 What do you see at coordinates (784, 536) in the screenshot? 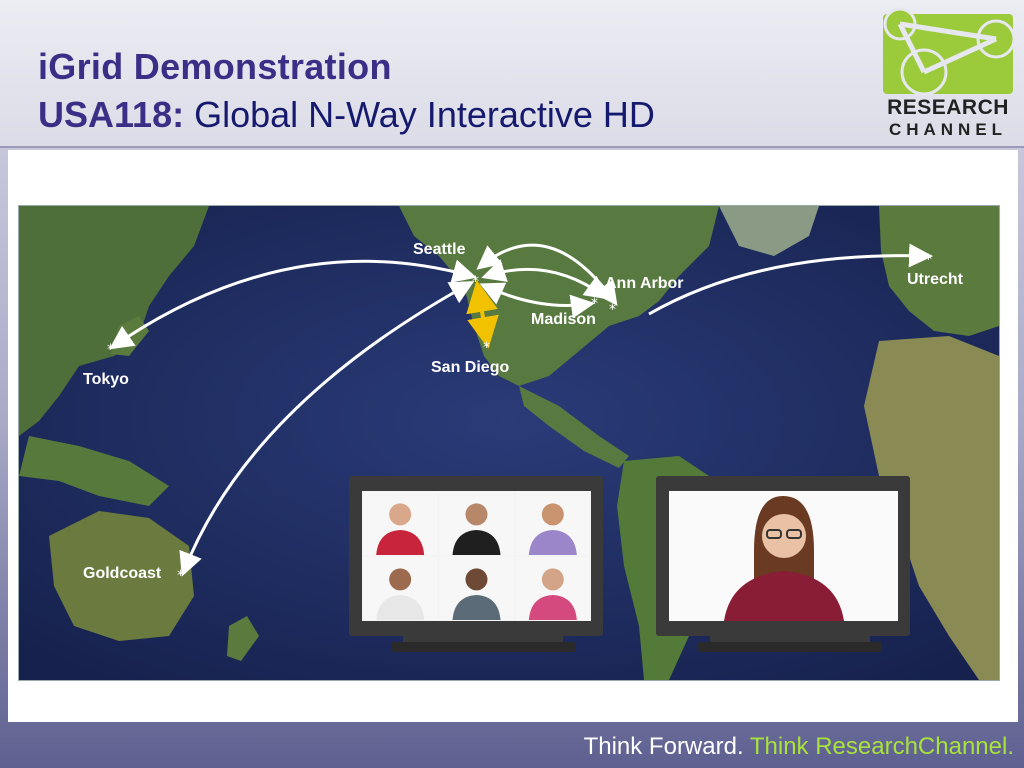
I see `person-face` at bounding box center [784, 536].